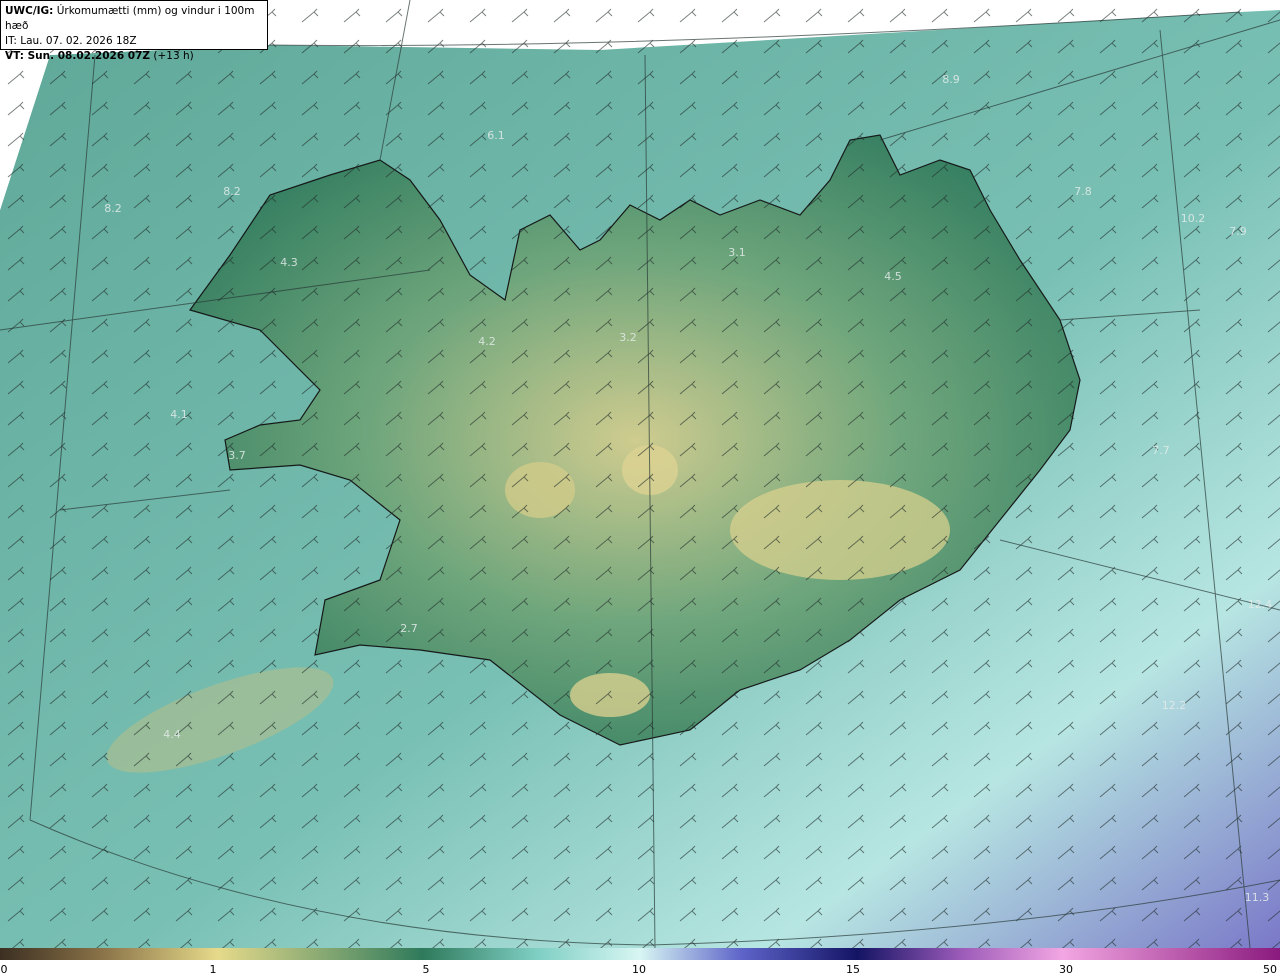  Describe the element at coordinates (29, 11) in the screenshot. I see `model-label: UWC/IG:` at that location.